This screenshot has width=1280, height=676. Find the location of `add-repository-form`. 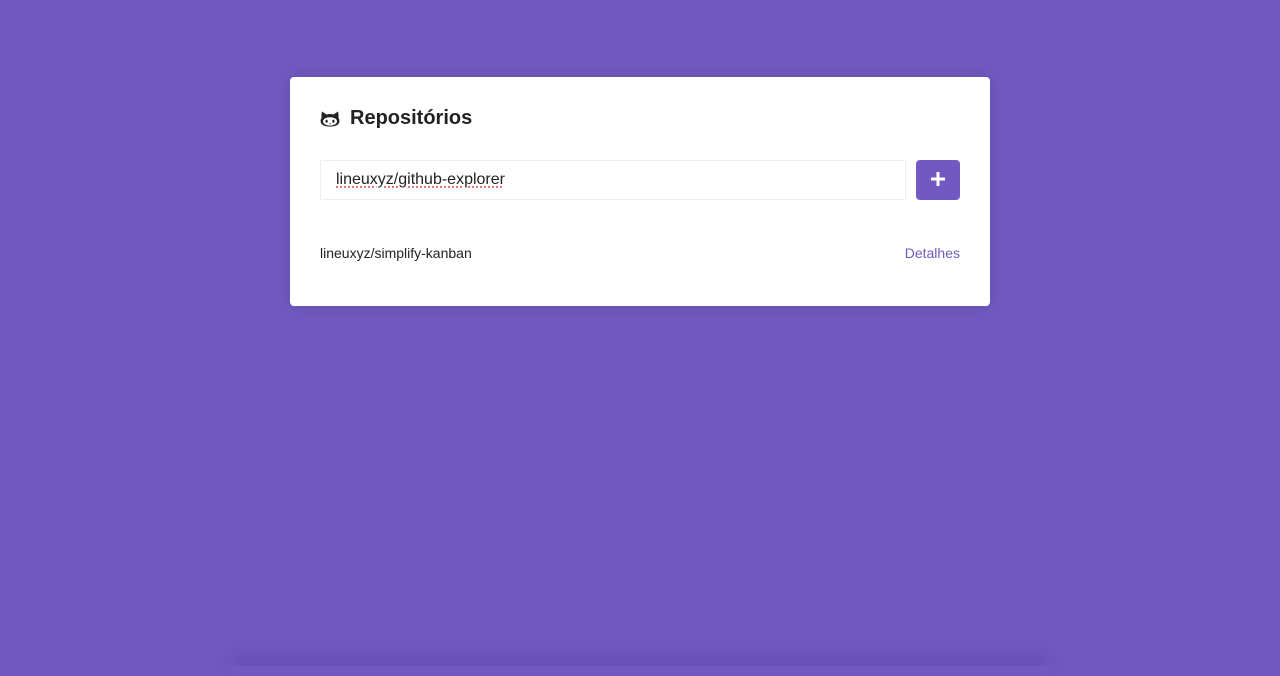

add-repository-form is located at coordinates (640, 180).